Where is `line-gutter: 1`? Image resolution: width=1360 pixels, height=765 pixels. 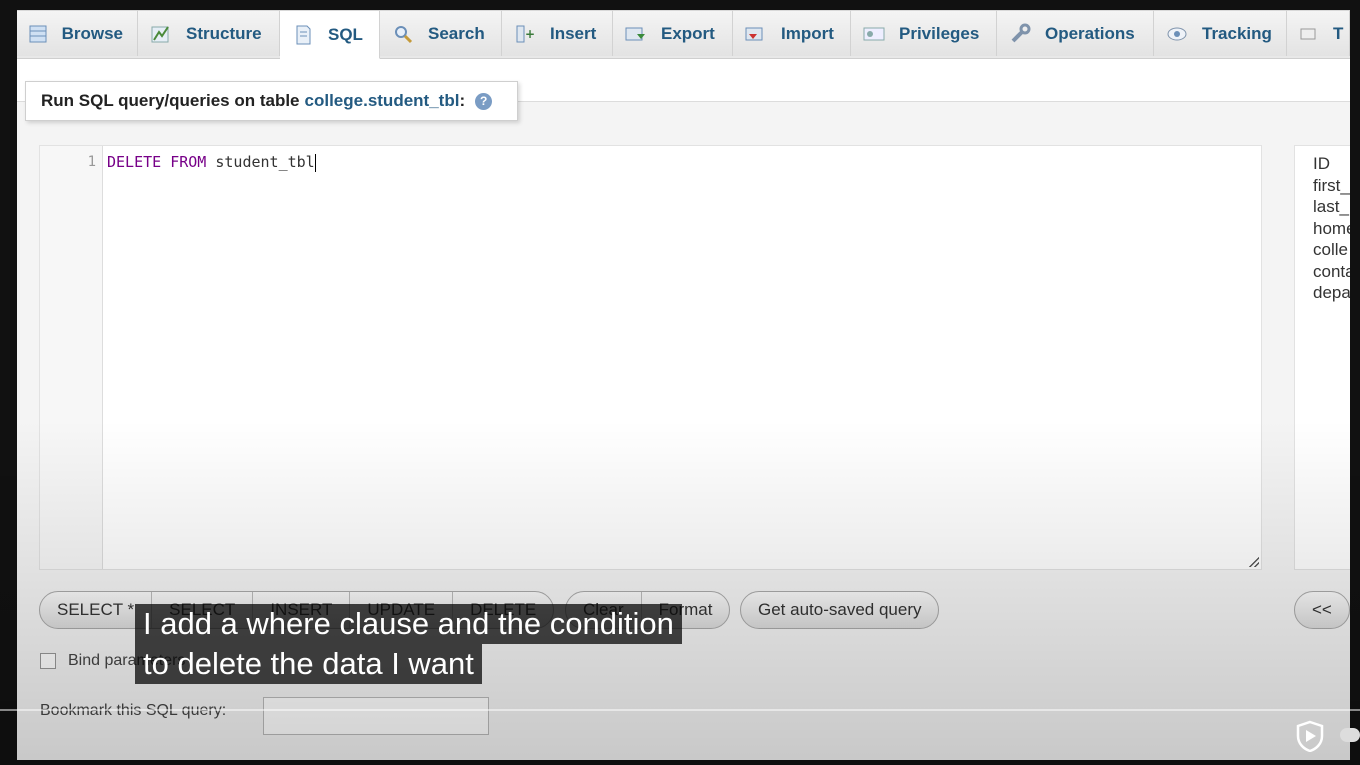
line-gutter: 1 is located at coordinates (71, 357).